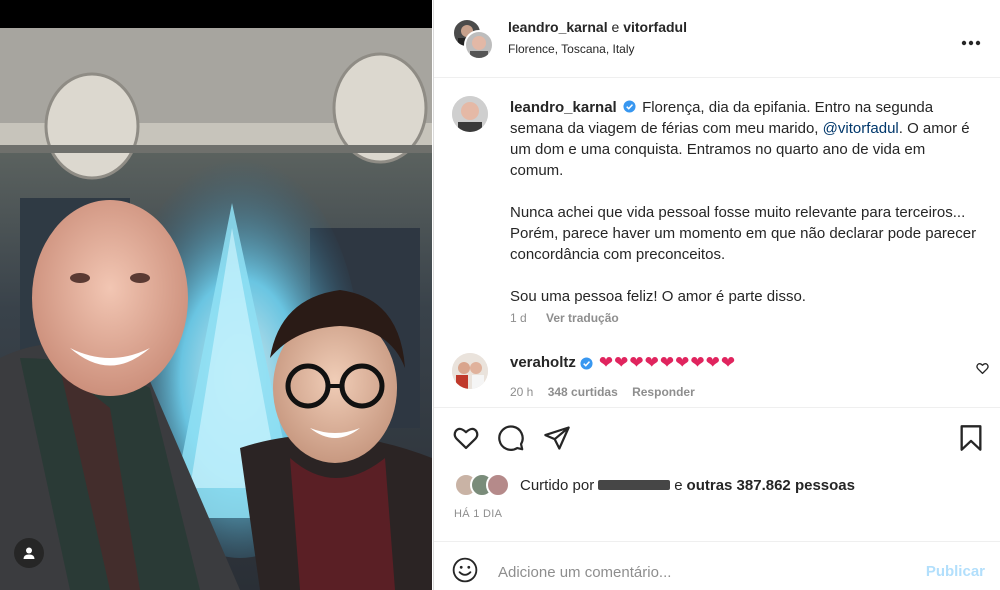  I want to click on likes-summary: Curtido por e outras 387.862 pessoas, so click(654, 485).